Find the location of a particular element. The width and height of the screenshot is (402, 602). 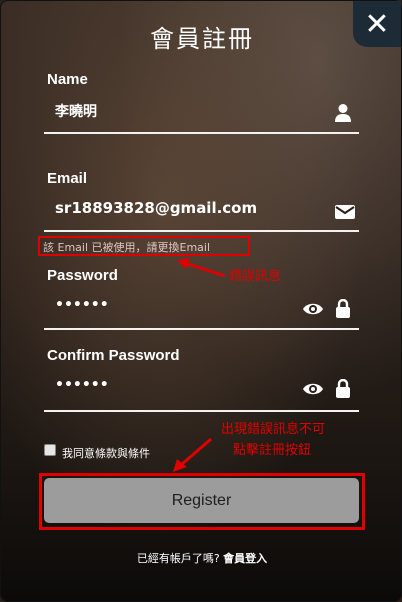

confirm-password-underline is located at coordinates (201, 411).